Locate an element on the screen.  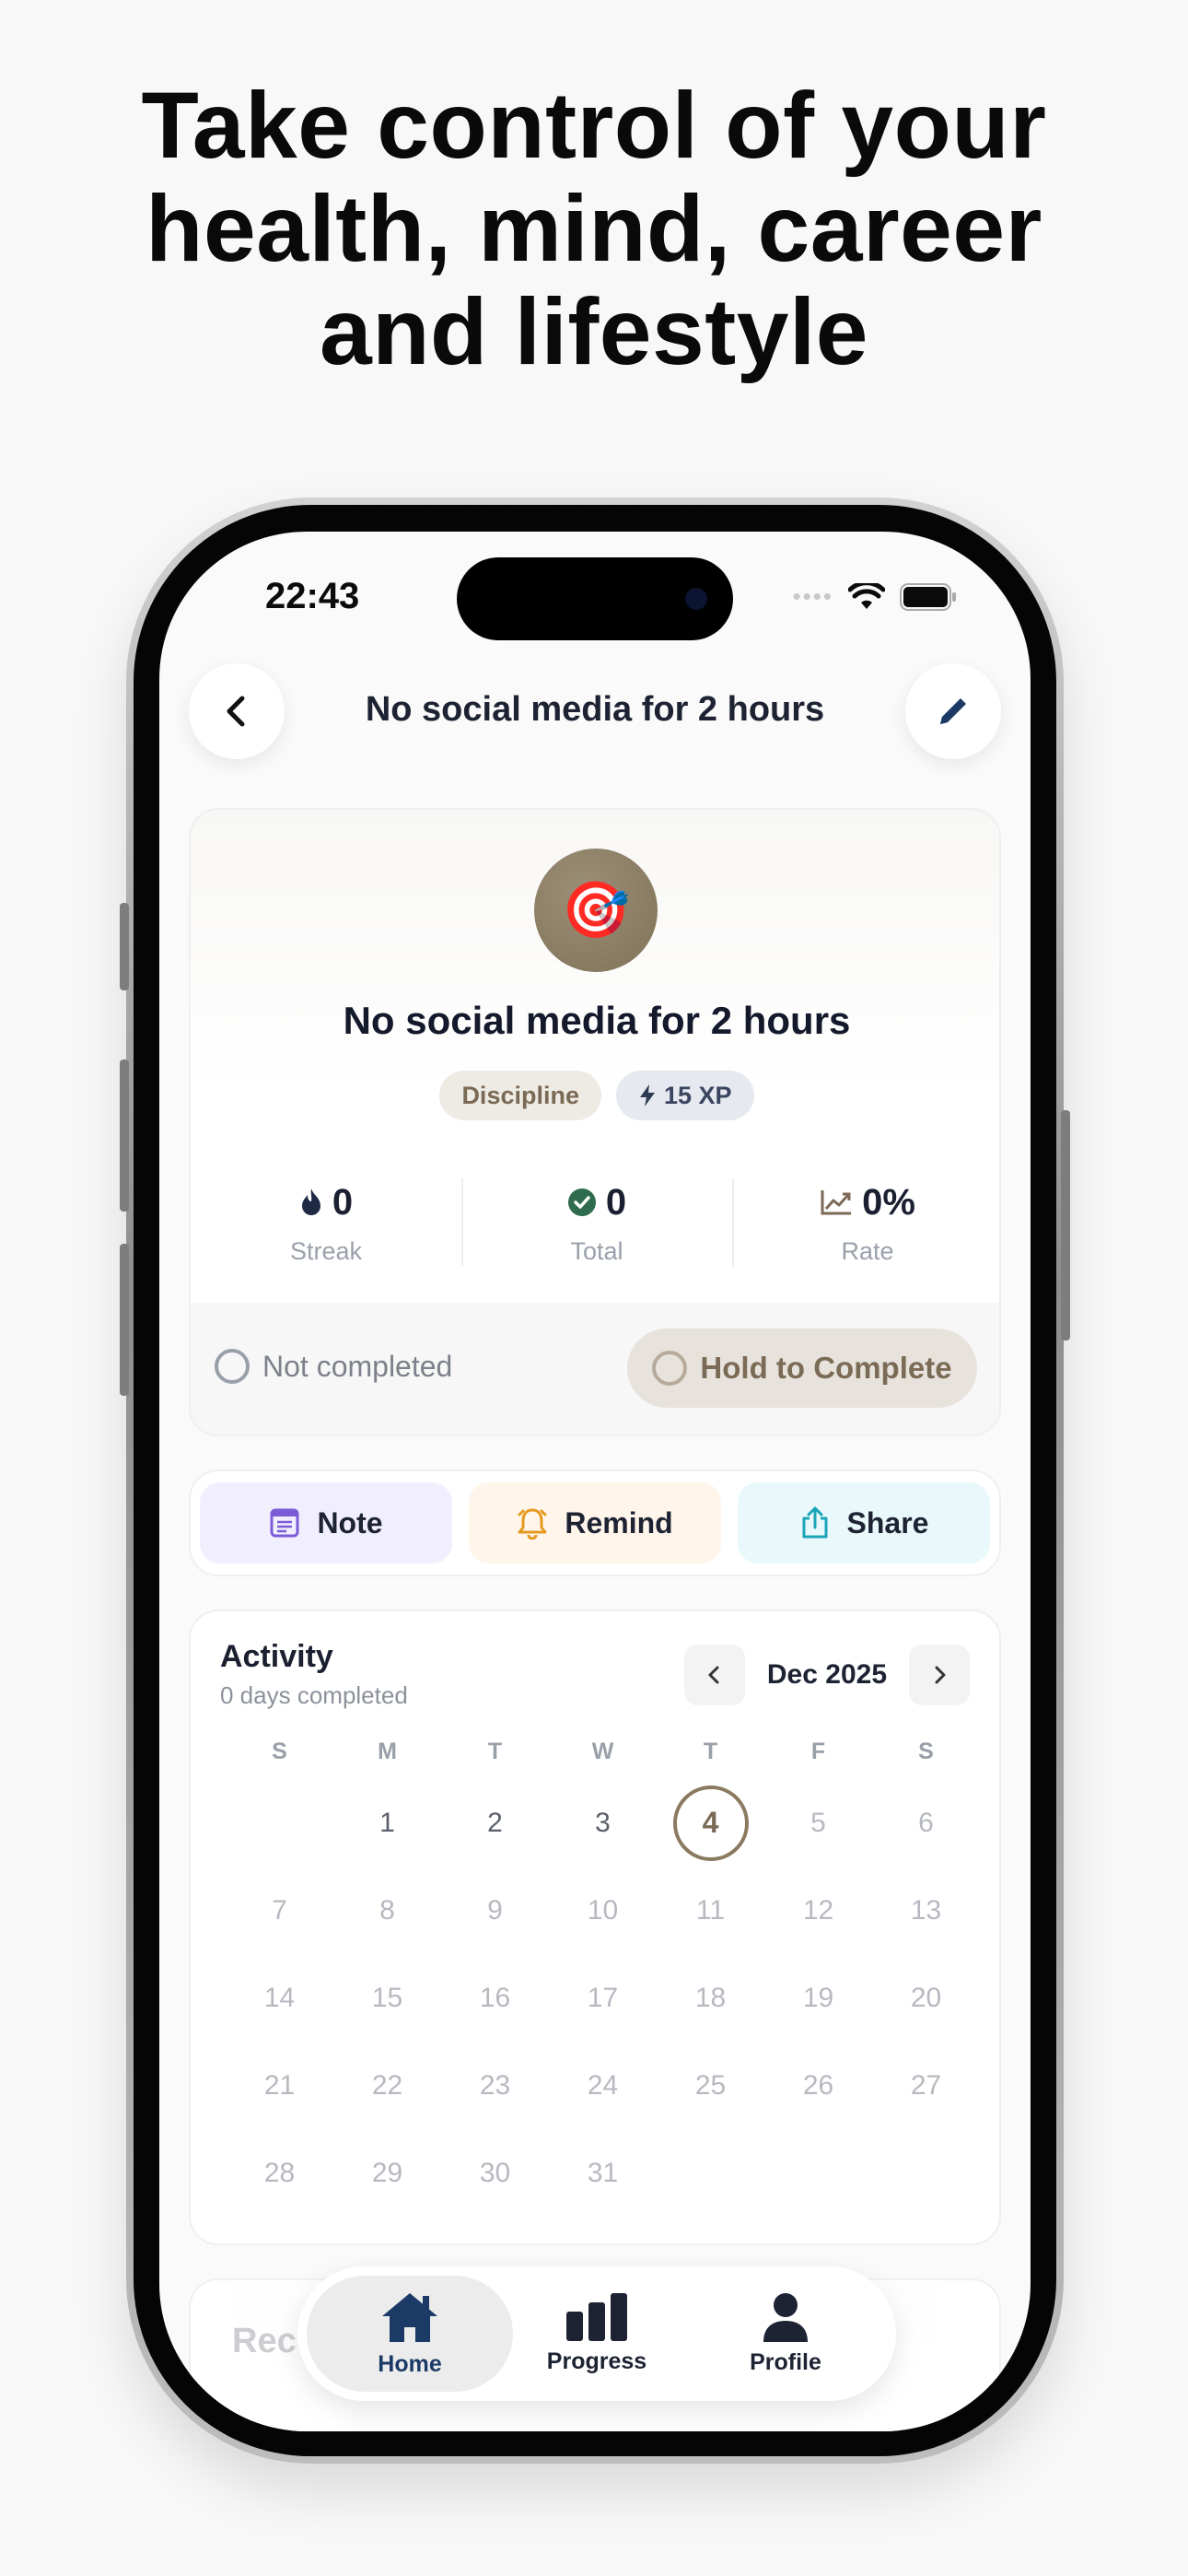
calendar-day: 19 is located at coordinates (818, 1998).